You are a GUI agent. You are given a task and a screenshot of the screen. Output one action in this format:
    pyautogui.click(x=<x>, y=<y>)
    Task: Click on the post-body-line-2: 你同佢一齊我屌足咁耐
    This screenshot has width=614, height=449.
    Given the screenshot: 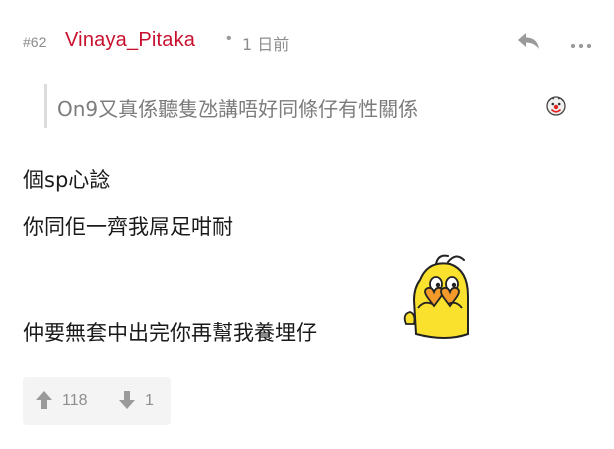 What is the action you would take?
    pyautogui.click(x=128, y=227)
    